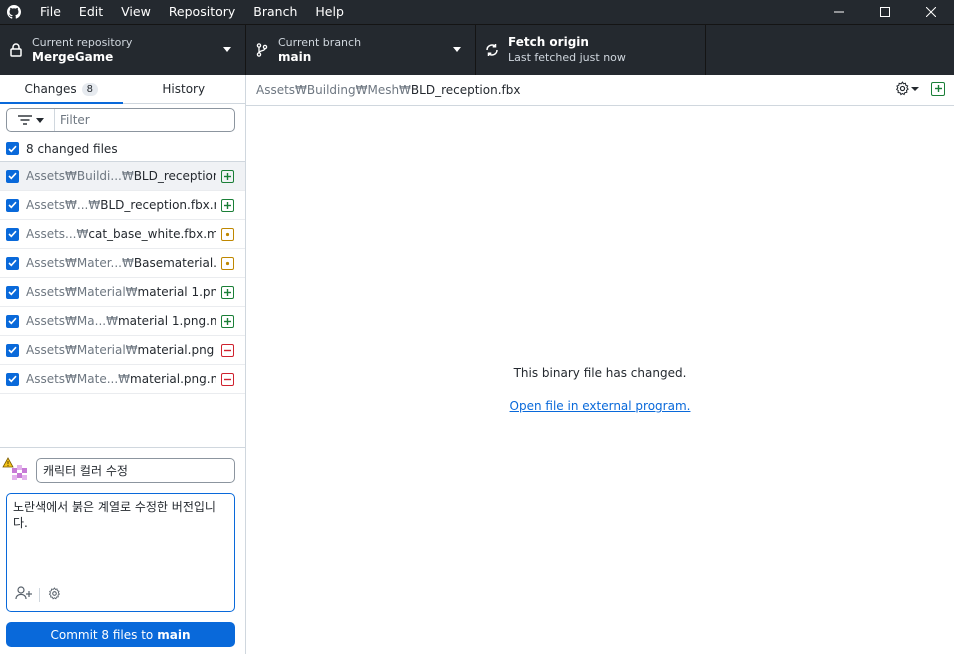 The image size is (954, 654). I want to click on file-row: Assets₩Material₩material.png, so click(122, 350).